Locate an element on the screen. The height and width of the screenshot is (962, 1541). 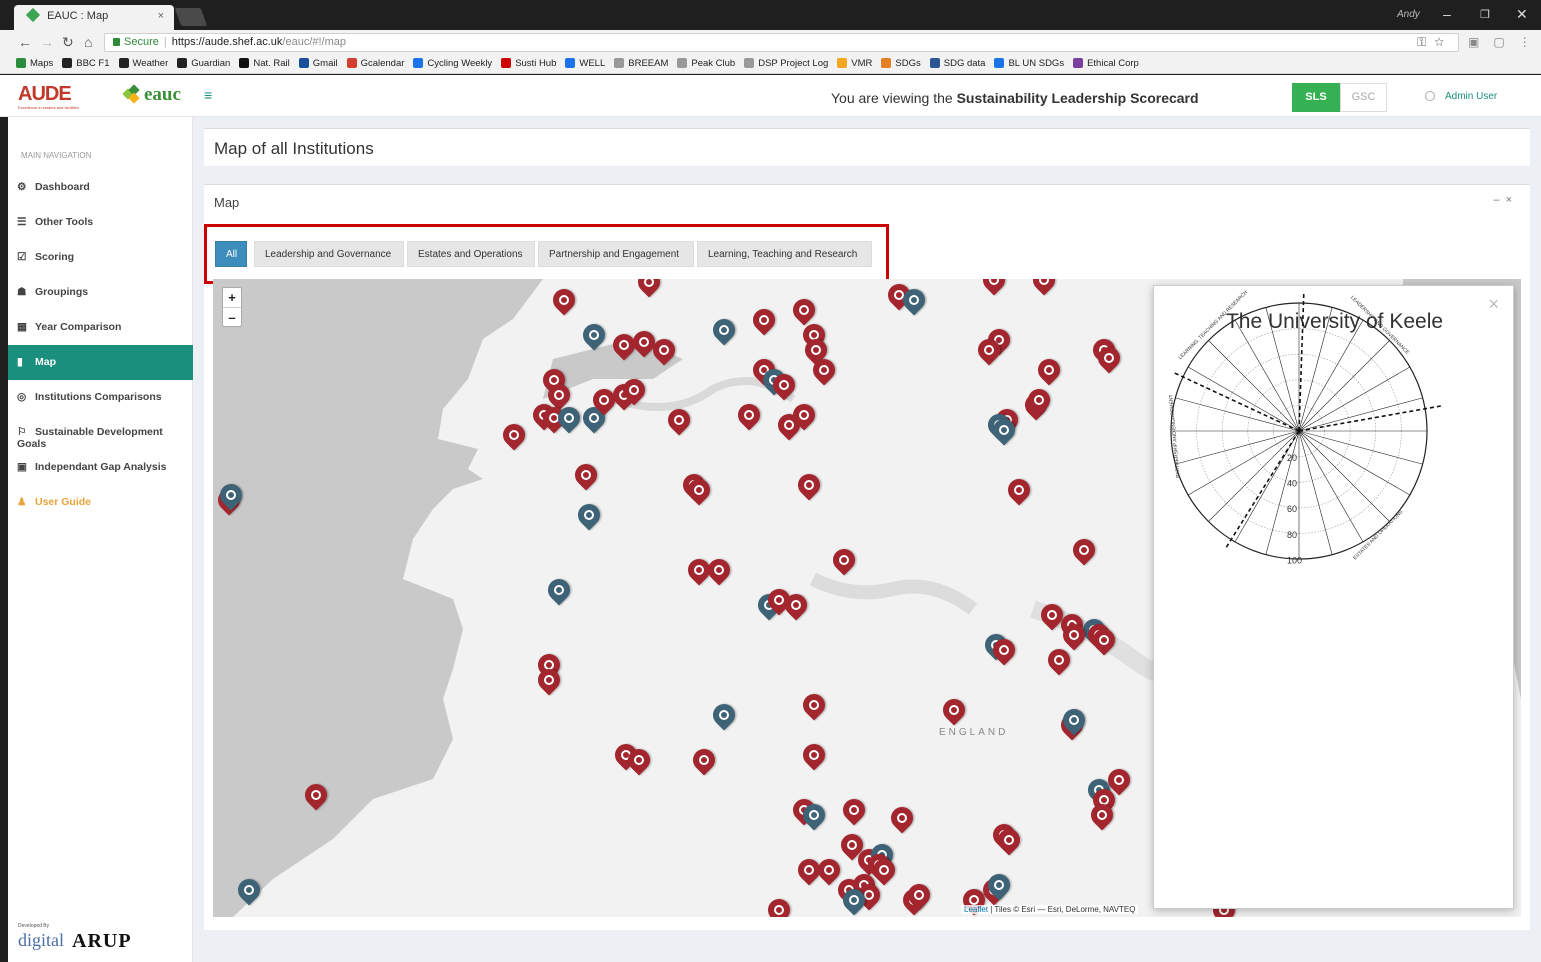
bookmark-item: Nat. Rail is located at coordinates (264, 63).